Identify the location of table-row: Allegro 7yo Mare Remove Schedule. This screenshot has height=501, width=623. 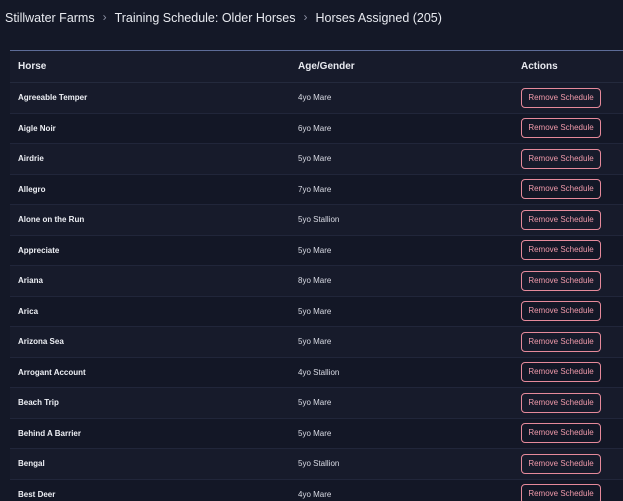
(316, 189).